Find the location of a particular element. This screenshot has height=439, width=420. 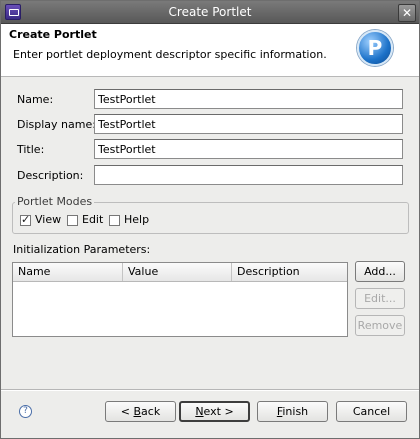

next-button: Next > is located at coordinates (214, 411).